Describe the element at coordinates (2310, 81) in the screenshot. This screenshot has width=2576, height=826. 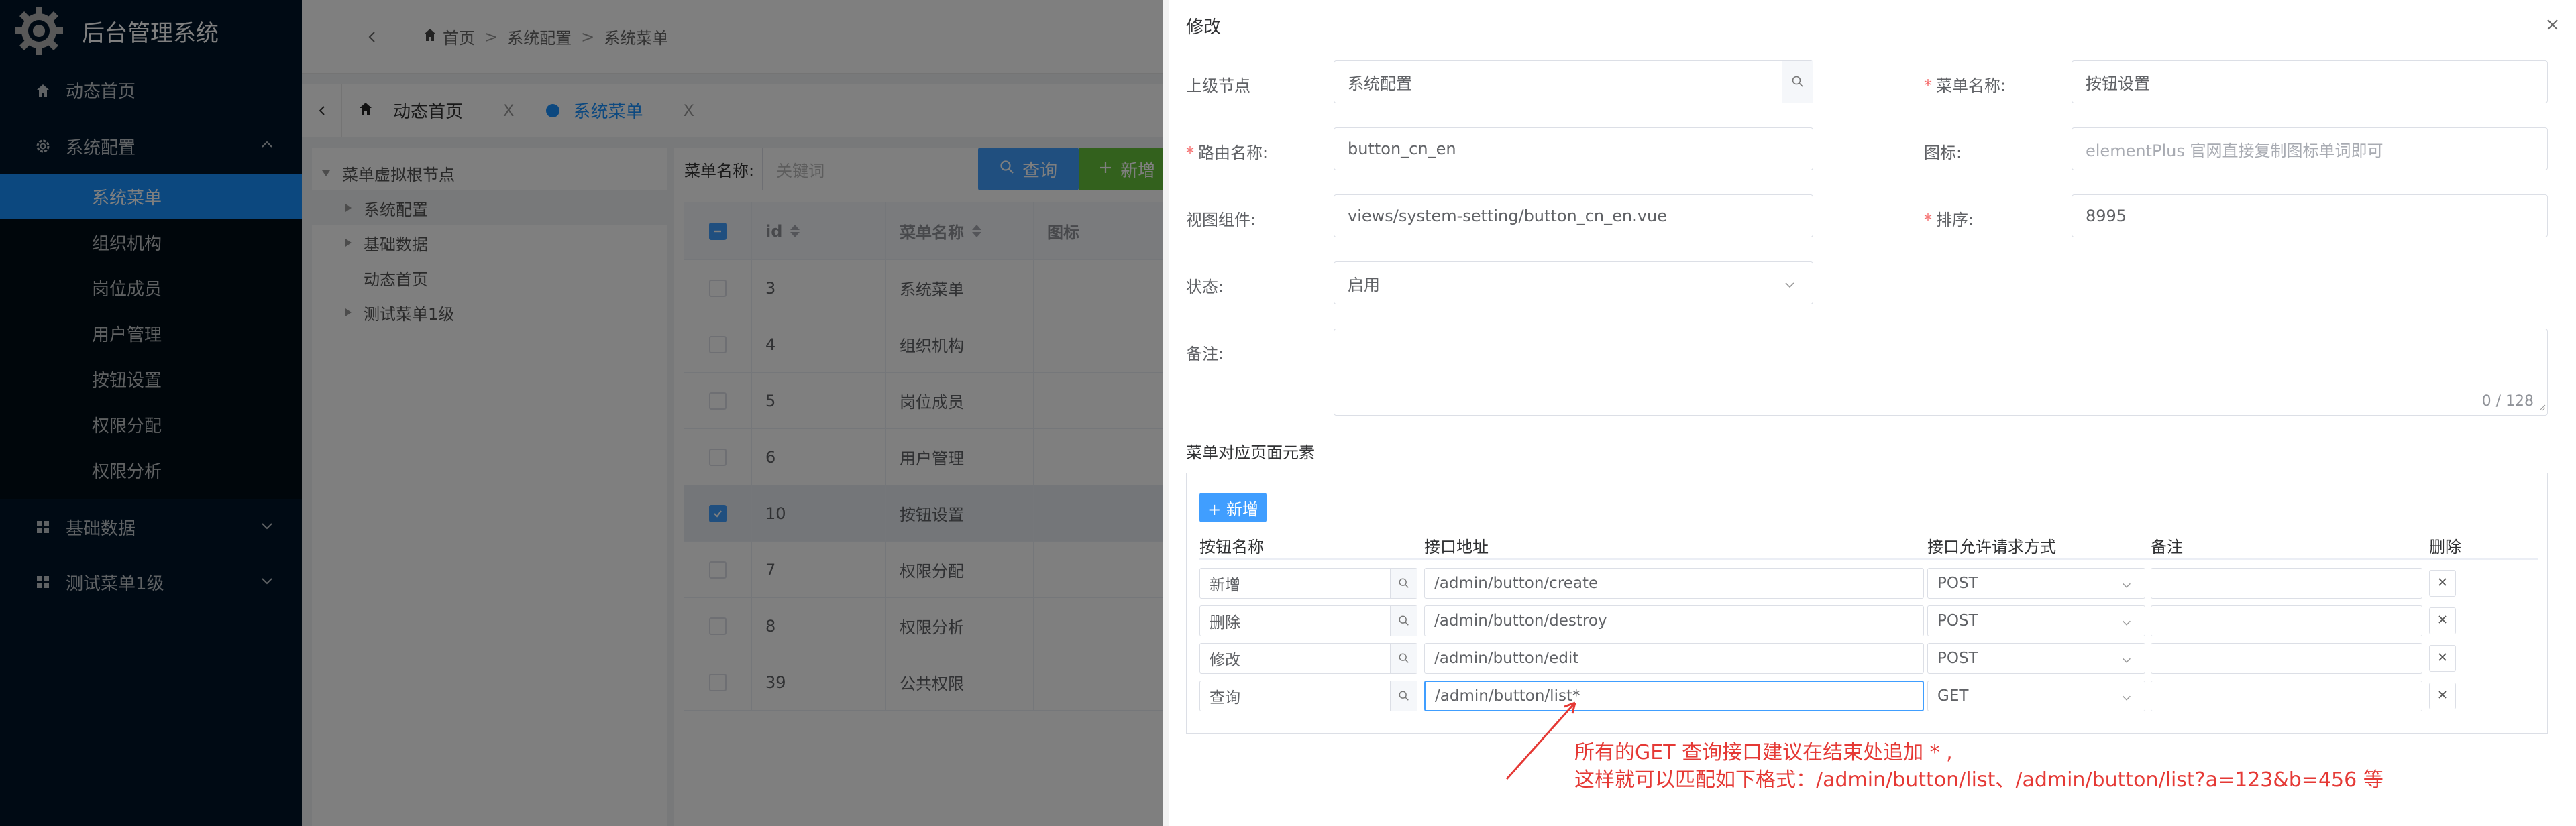
I see `menu-name-input: 按钮设置` at that location.